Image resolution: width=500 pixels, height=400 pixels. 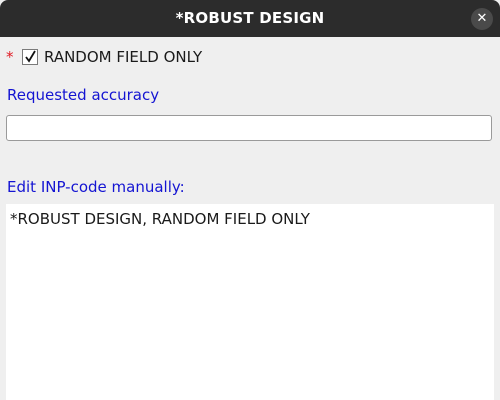 I want to click on window-title: *ROBUST DESIGN, so click(x=250, y=18).